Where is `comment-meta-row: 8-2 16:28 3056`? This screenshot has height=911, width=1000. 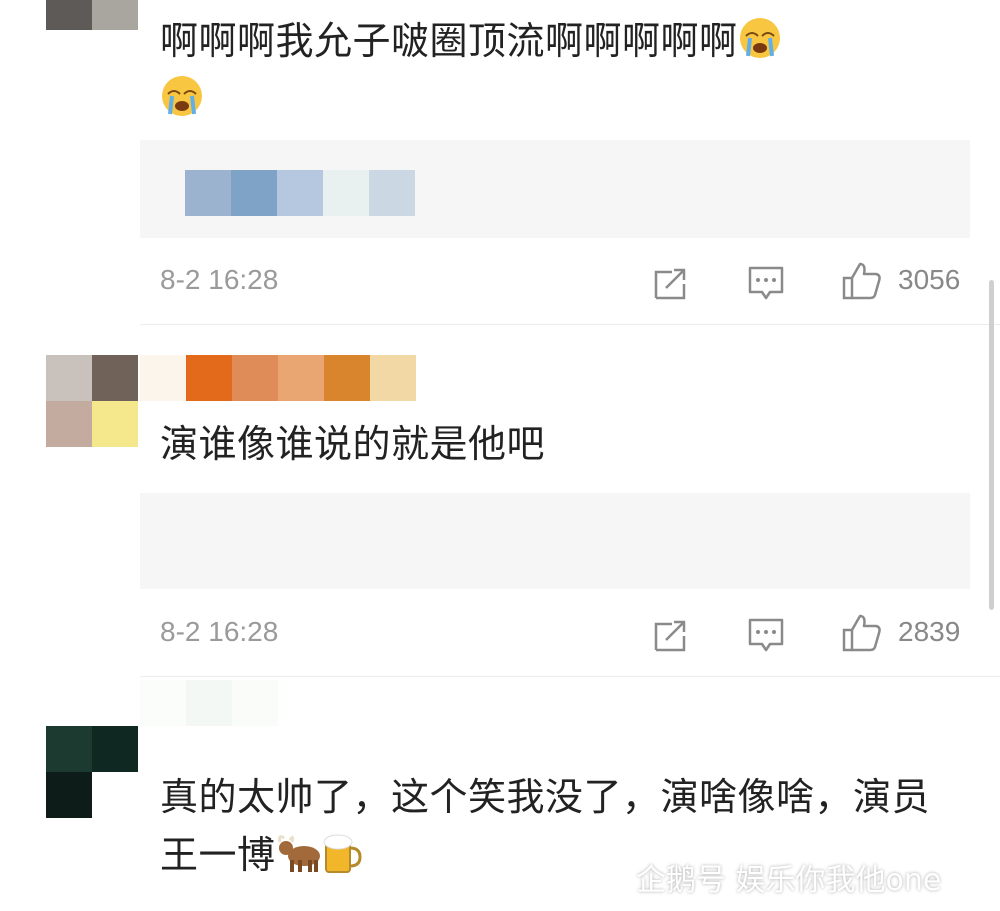 comment-meta-row: 8-2 16:28 3056 is located at coordinates (555, 283).